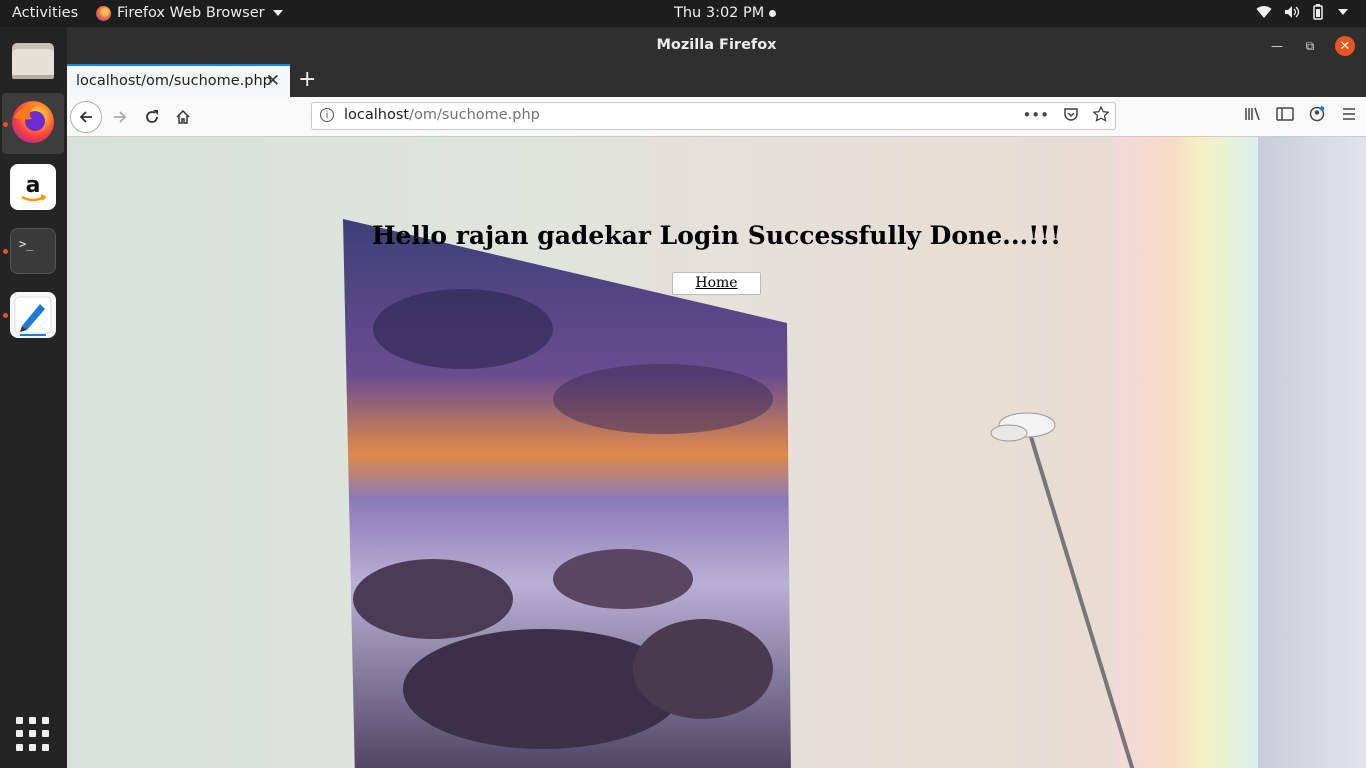  What do you see at coordinates (33, 397) in the screenshot?
I see `dock: a >_` at bounding box center [33, 397].